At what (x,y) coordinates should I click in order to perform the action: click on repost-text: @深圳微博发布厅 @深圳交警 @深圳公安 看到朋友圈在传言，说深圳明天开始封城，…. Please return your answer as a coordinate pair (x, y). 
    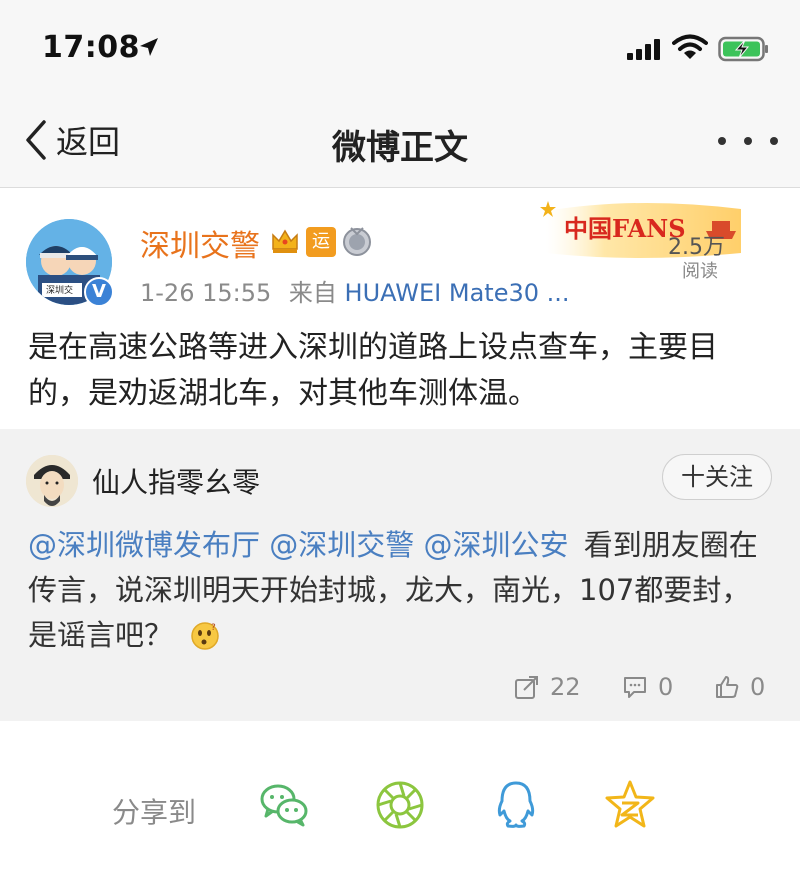
    Looking at the image, I should click on (401, 590).